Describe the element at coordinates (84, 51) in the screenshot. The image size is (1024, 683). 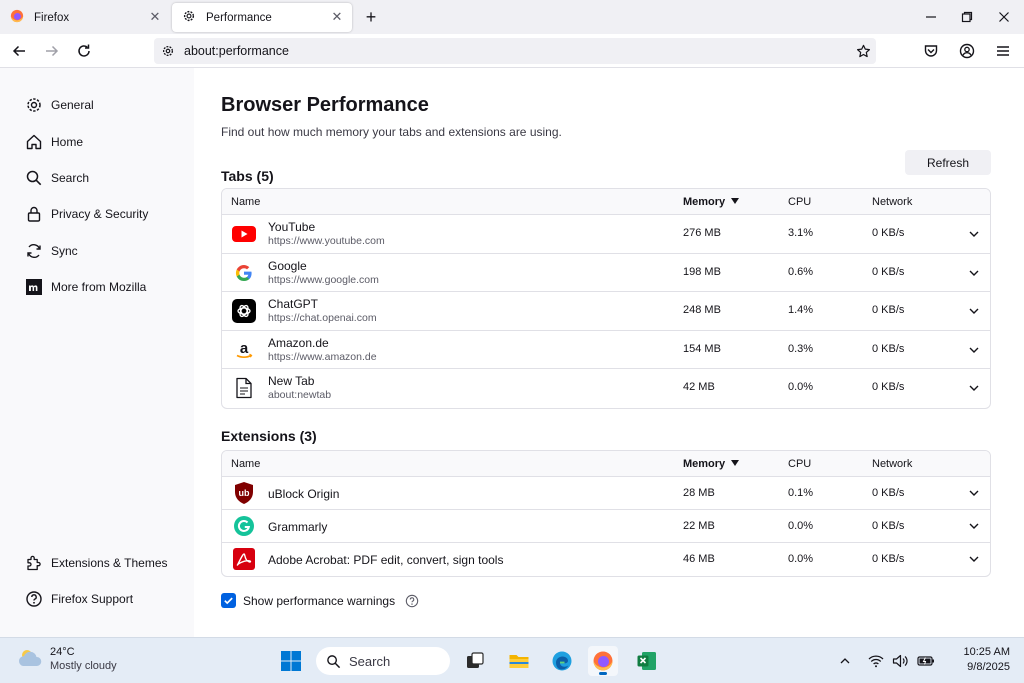
I see `reload-button` at that location.